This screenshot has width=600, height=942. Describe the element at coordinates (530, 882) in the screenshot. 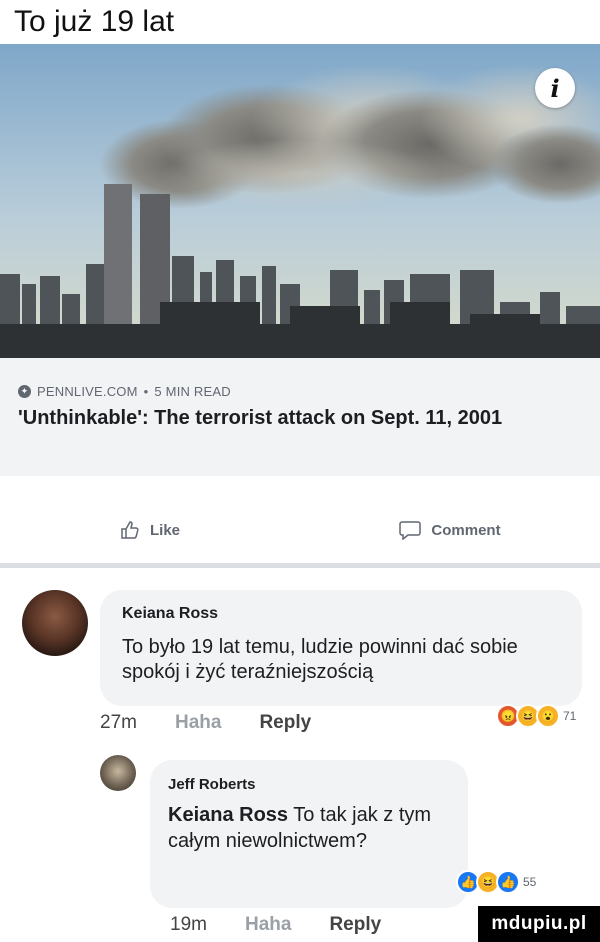

I see `reaction-count: 55` at that location.